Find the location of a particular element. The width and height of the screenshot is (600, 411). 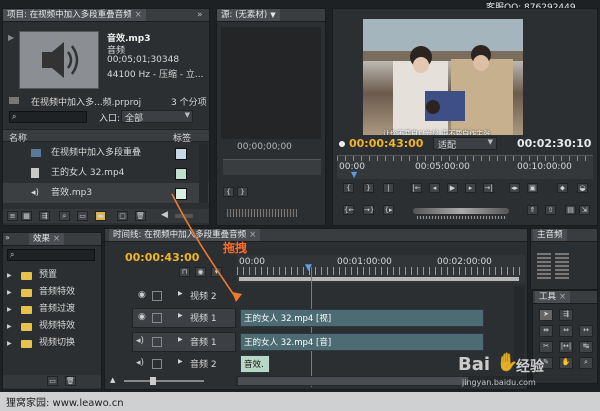

lift-button: ⇑ is located at coordinates (532, 210).